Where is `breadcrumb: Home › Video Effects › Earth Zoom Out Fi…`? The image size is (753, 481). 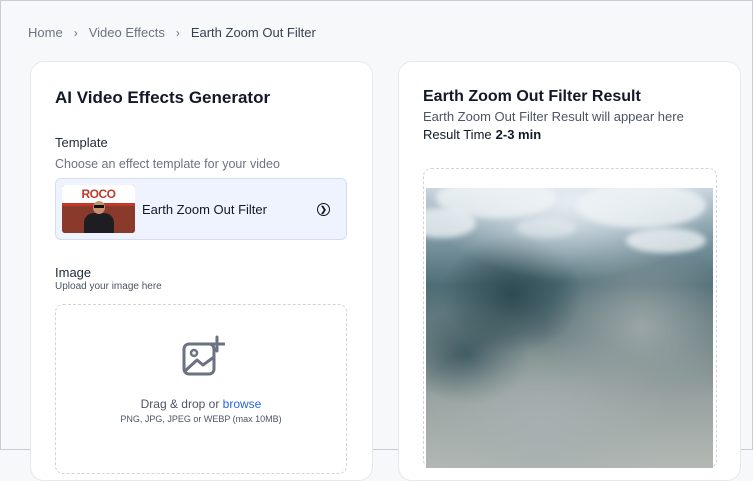
breadcrumb: Home › Video Effects › Earth Zoom Out Fi… is located at coordinates (172, 32).